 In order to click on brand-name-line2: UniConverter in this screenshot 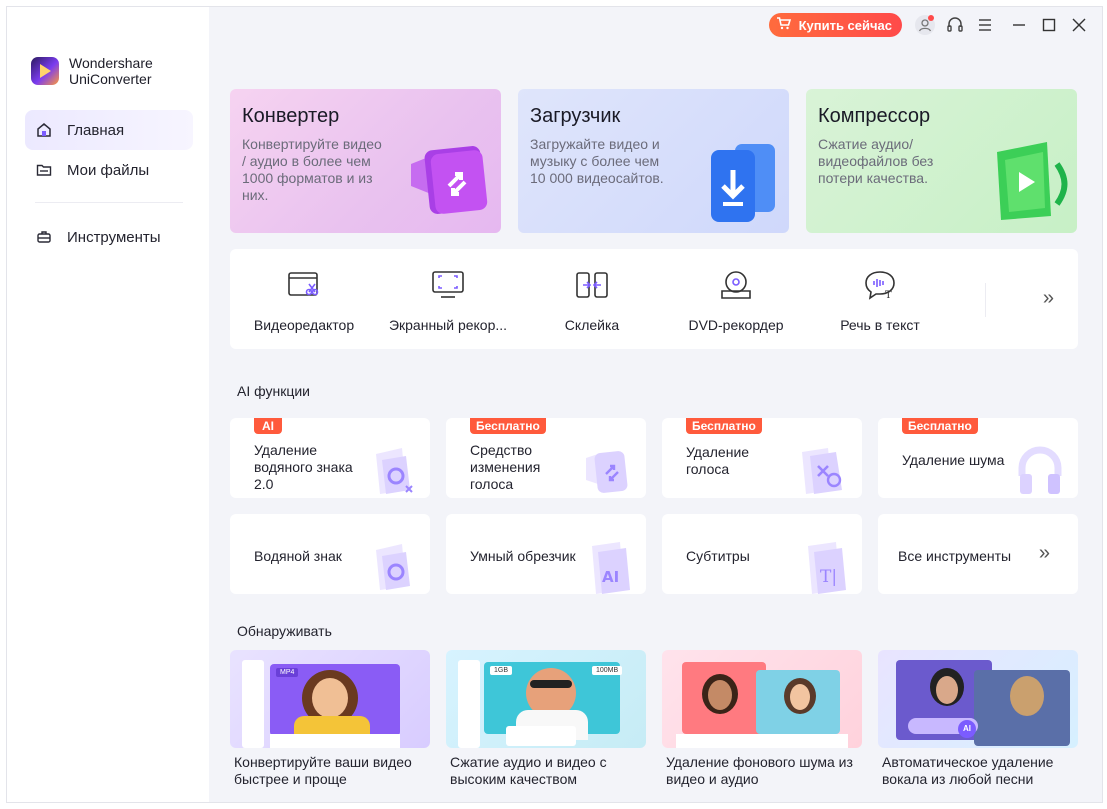, I will do `click(110, 79)`.